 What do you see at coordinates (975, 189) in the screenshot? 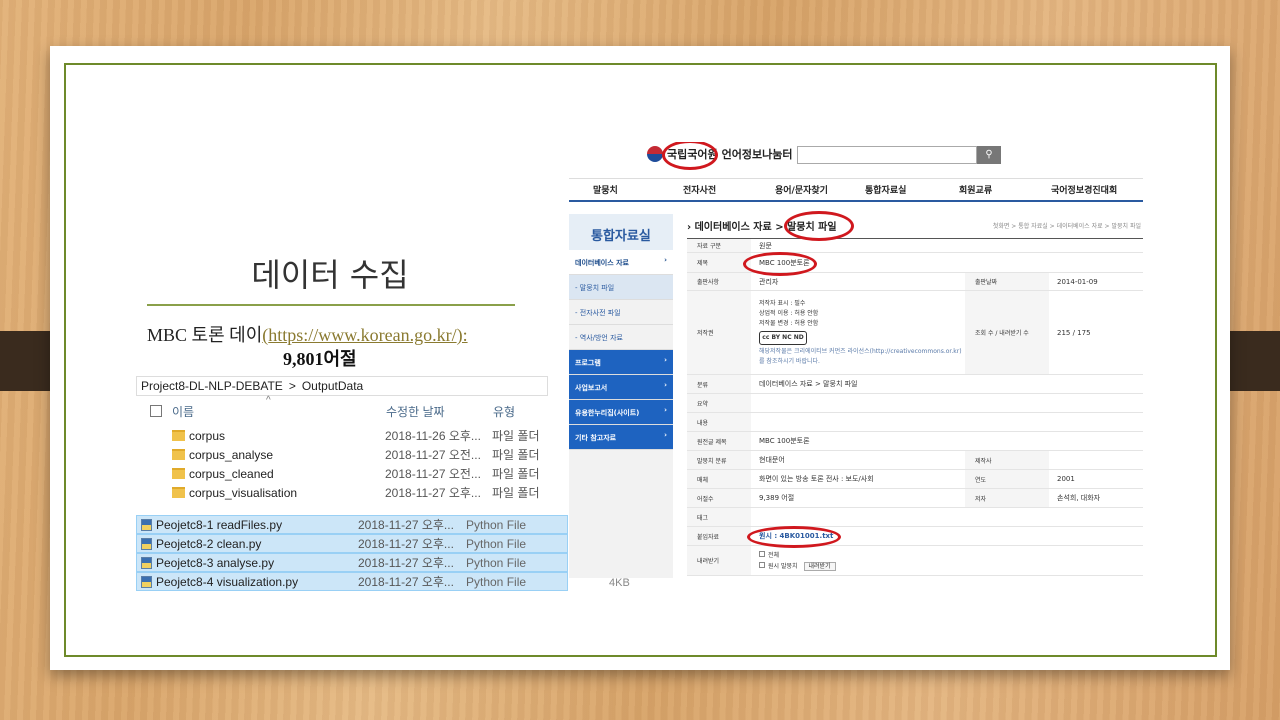
I see `nav-members: 회원교류` at bounding box center [975, 189].